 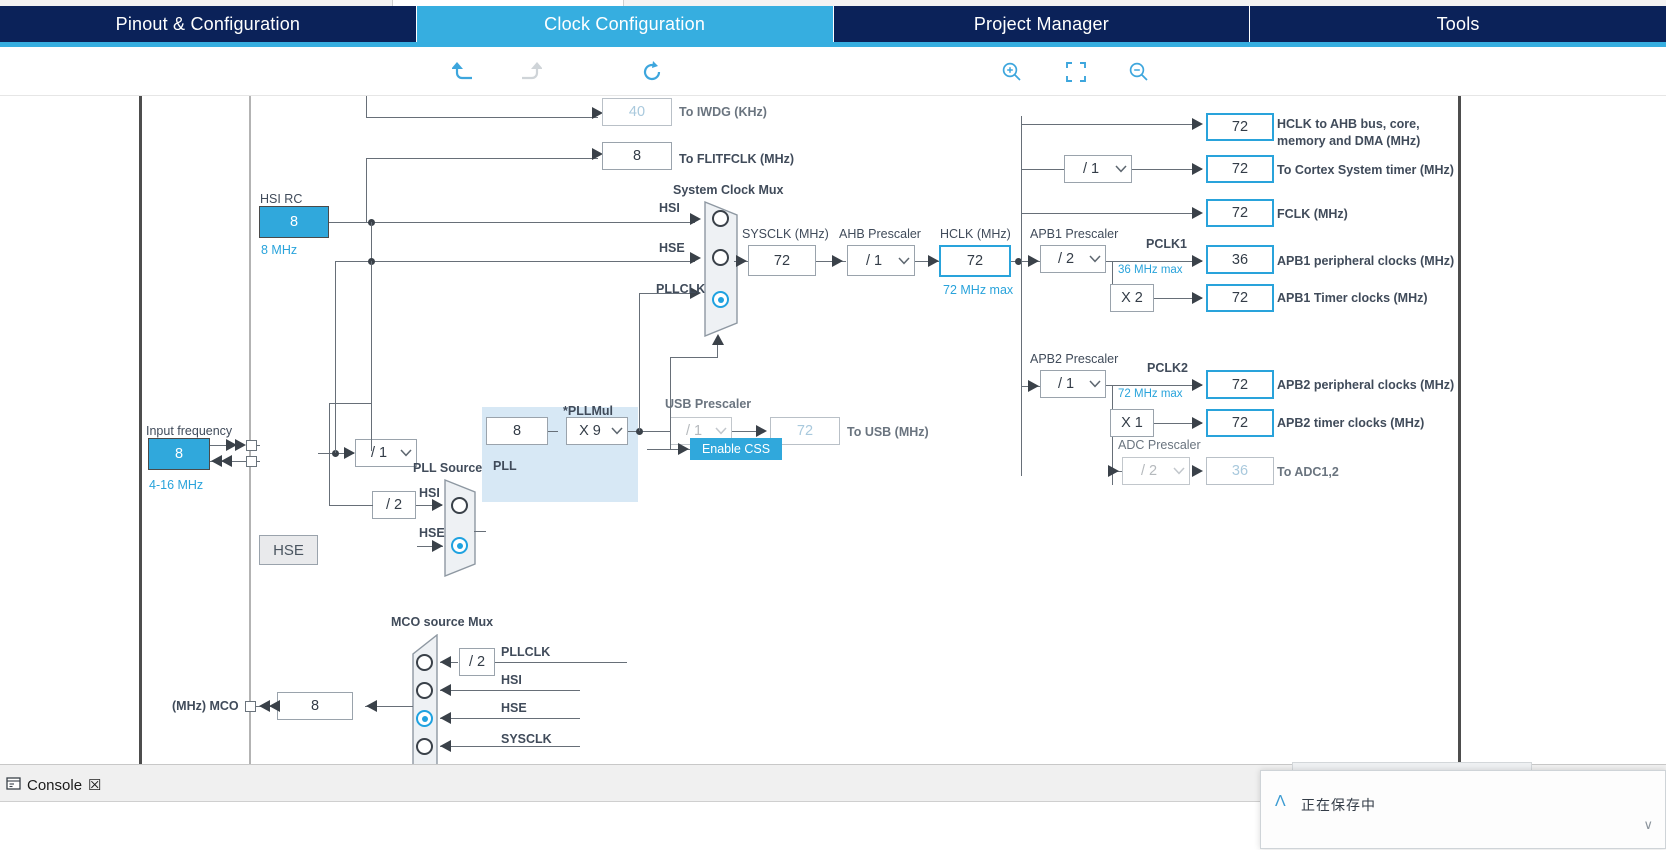 What do you see at coordinates (510, 691) in the screenshot?
I see `wire-mco-hsi` at bounding box center [510, 691].